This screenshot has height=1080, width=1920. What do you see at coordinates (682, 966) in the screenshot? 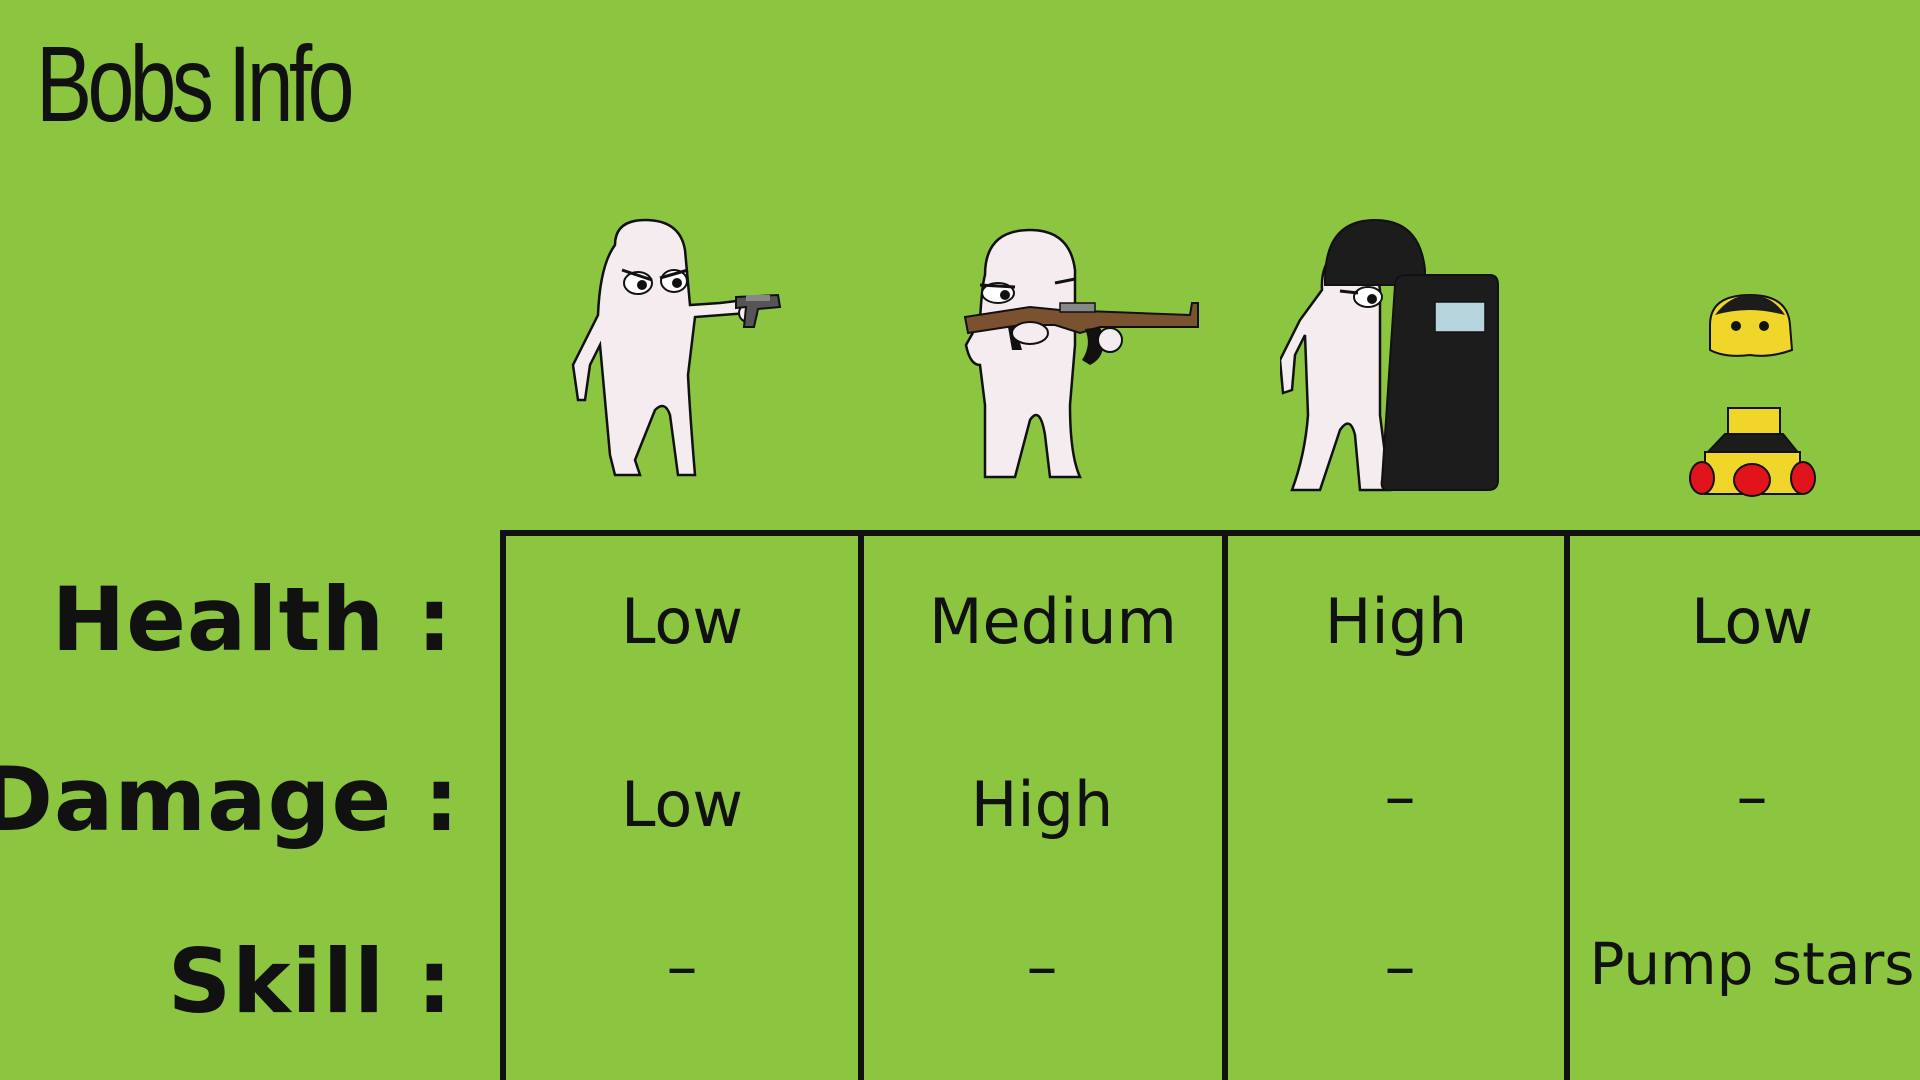
I see `pistol-bob-skill: –` at bounding box center [682, 966].